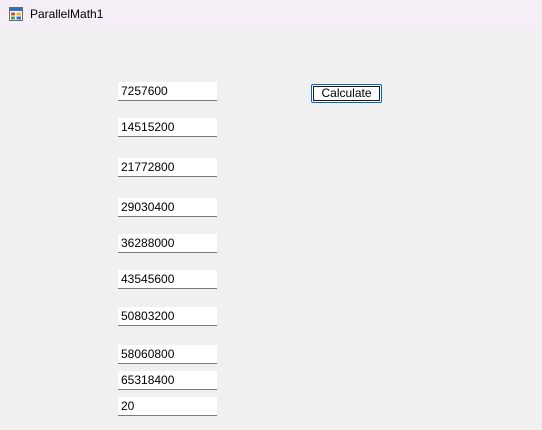 This screenshot has width=542, height=430. Describe the element at coordinates (346, 93) in the screenshot. I see `calculate-button: Calculate` at that location.